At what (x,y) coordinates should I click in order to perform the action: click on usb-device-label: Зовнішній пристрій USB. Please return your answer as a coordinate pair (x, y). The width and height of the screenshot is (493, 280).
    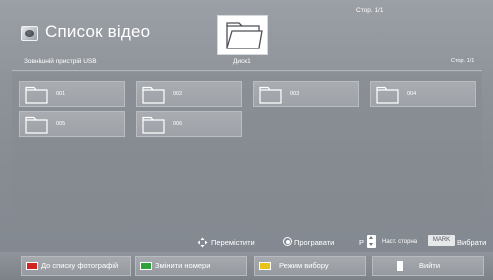
    Looking at the image, I should click on (60, 61).